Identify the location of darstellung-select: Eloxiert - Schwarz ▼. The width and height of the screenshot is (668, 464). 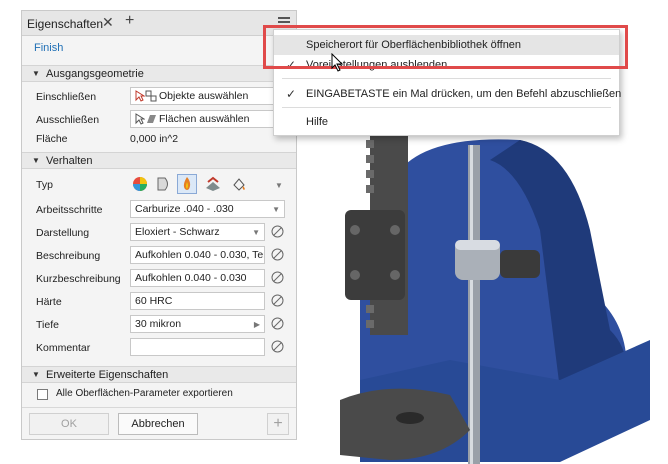
(197, 232).